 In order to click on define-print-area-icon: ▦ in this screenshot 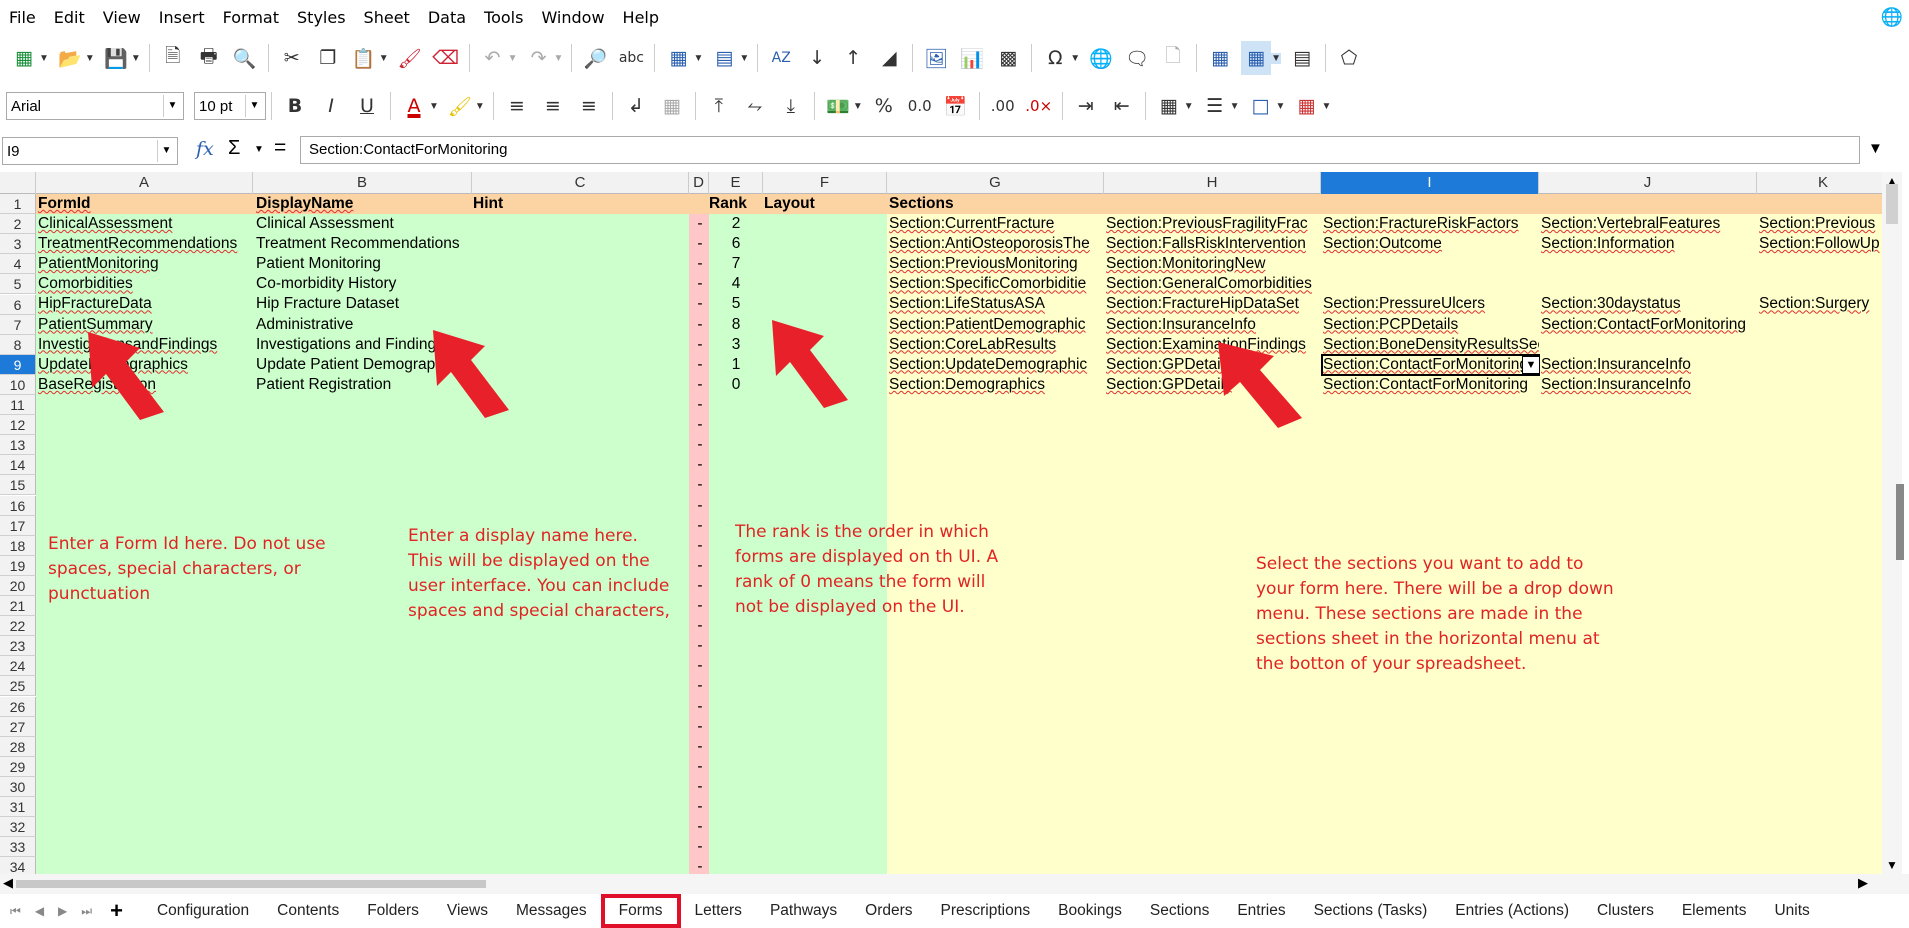, I will do `click(1220, 58)`.